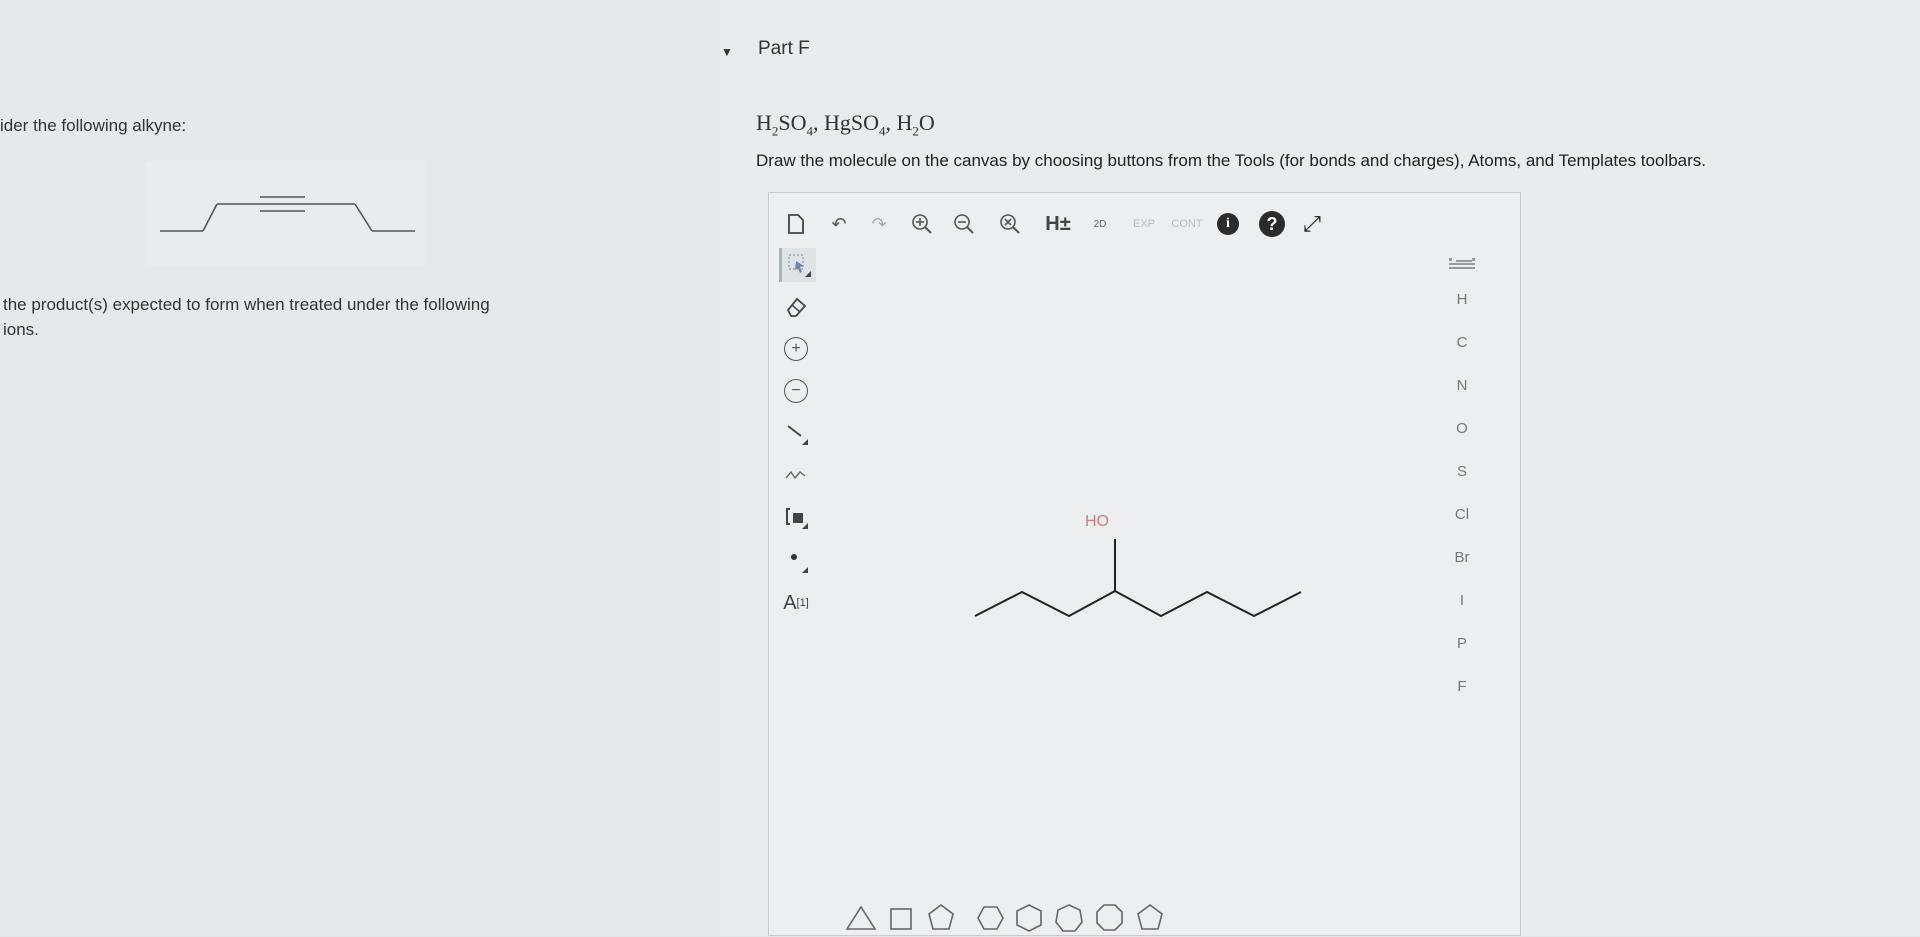  Describe the element at coordinates (784, 49) in the screenshot. I see `part-title: Part F` at that location.